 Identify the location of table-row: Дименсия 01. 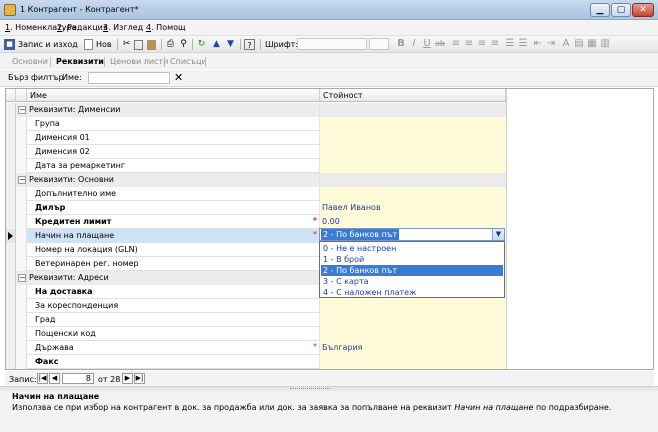
(256, 138).